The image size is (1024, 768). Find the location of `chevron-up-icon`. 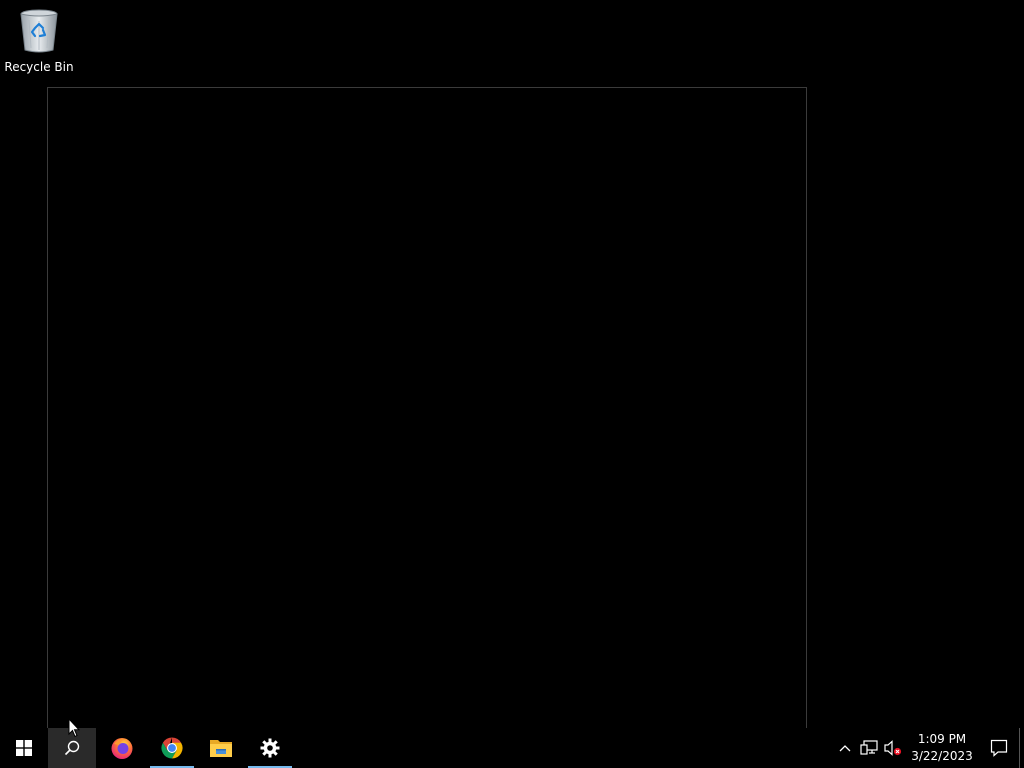

chevron-up-icon is located at coordinates (845, 748).